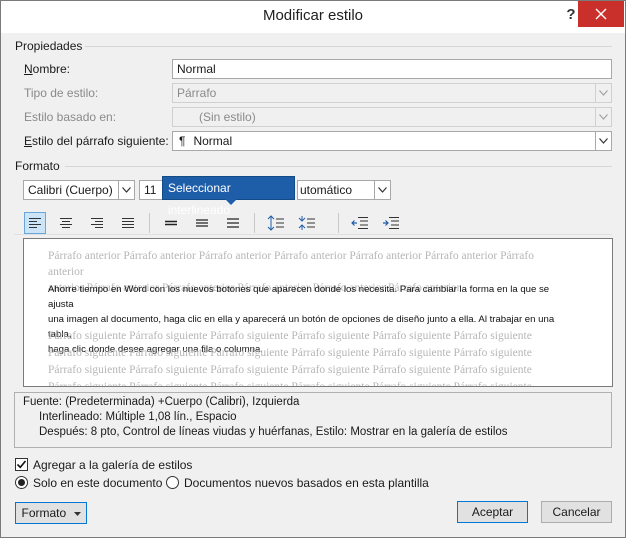 The image size is (626, 538). I want to click on cancel-button: Cancelar, so click(576, 512).